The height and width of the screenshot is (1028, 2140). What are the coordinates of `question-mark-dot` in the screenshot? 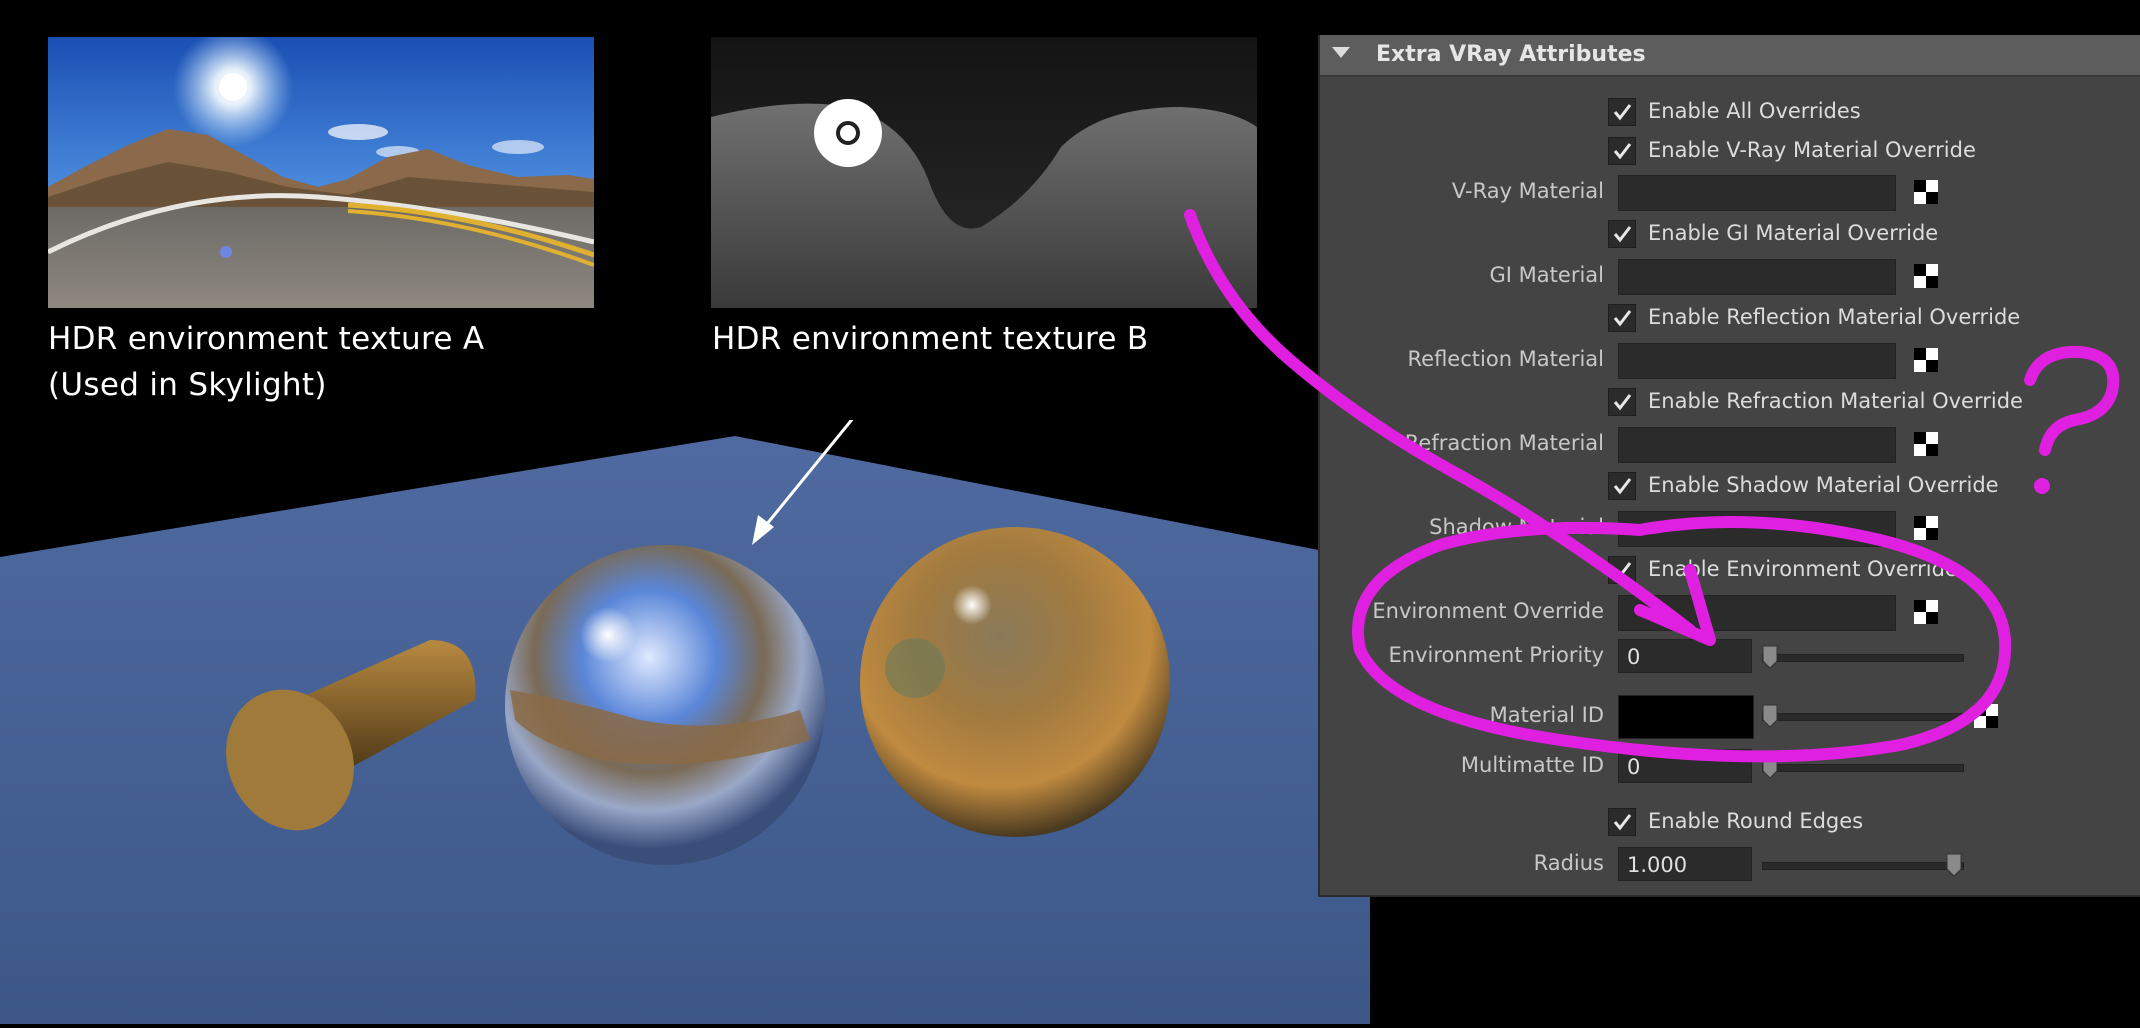 It's located at (2042, 486).